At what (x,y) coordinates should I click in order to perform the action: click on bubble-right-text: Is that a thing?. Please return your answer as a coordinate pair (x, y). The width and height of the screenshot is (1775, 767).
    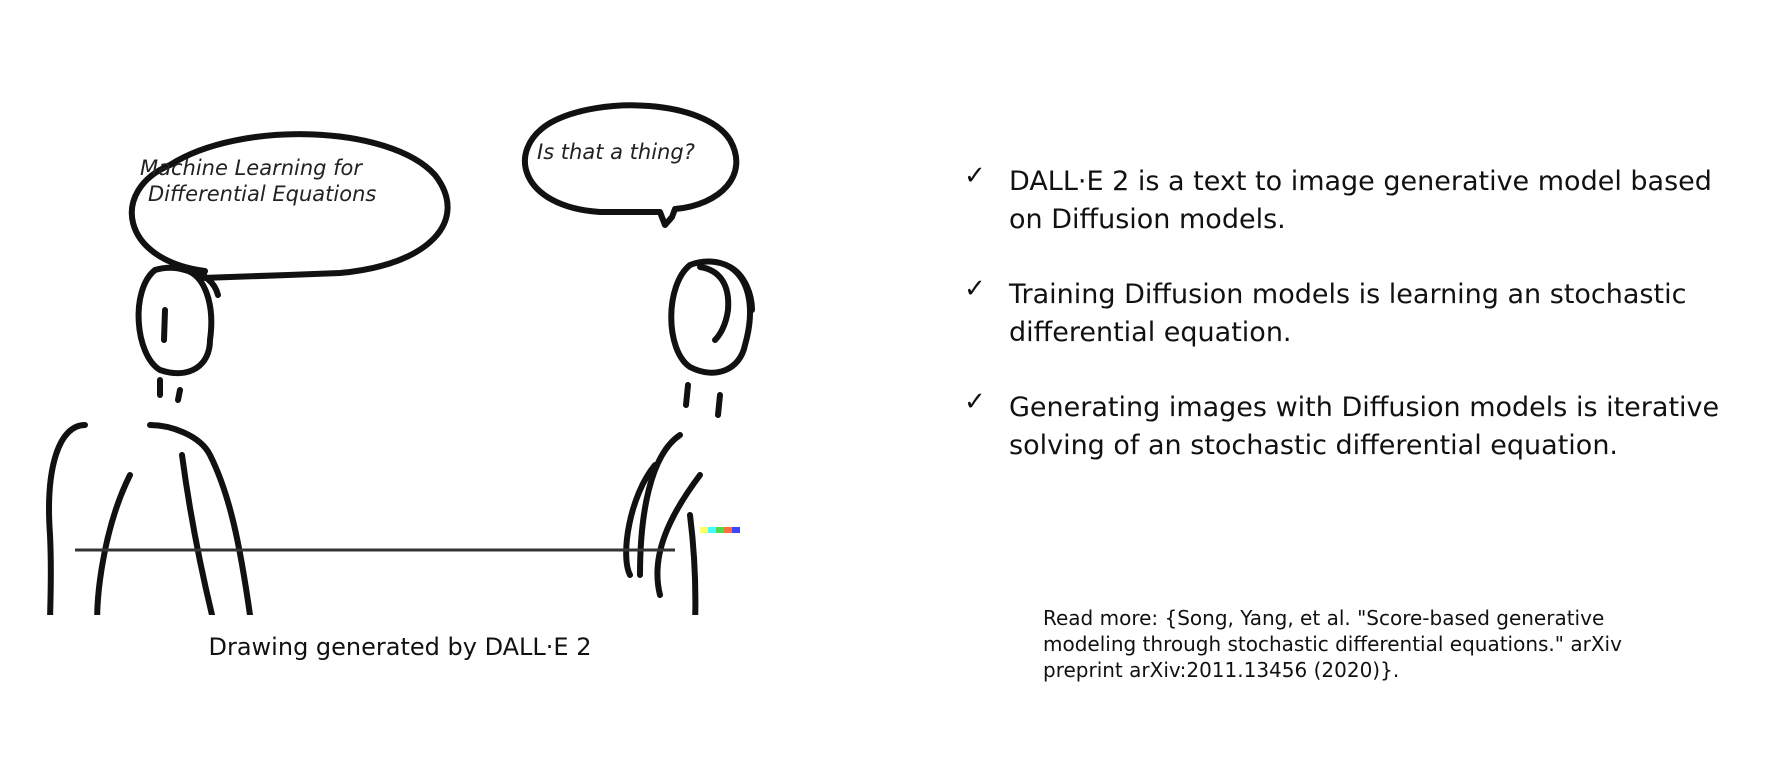
    Looking at the image, I should click on (616, 152).